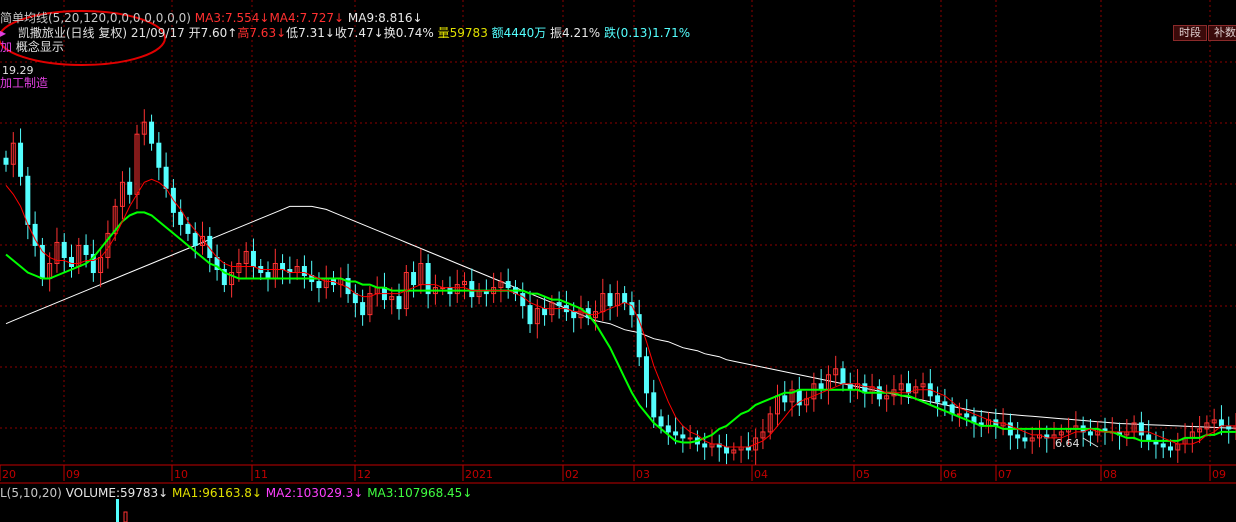 The height and width of the screenshot is (522, 1236). I want to click on ma9-value: MA9:8.816↓, so click(385, 18).